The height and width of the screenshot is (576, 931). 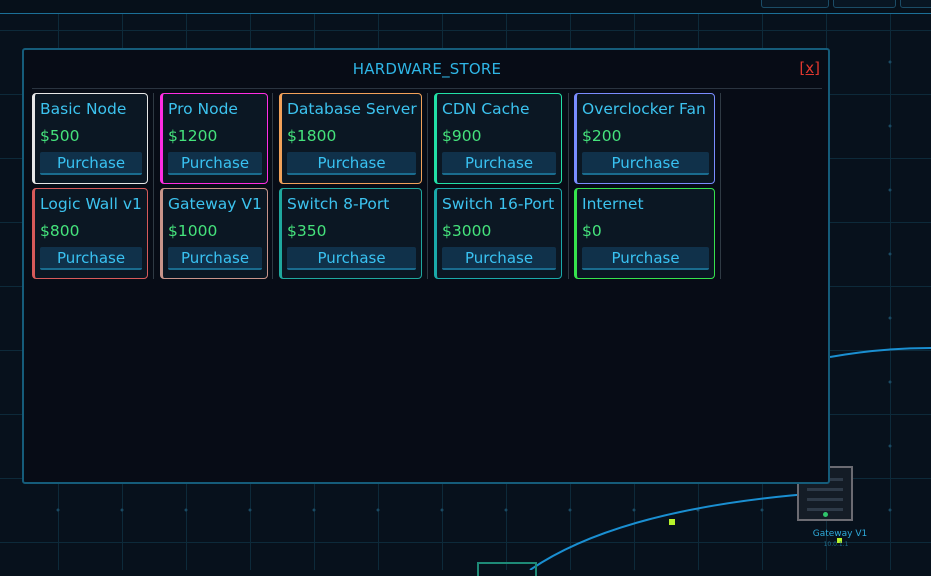 I want to click on gateway-node-label: Gateway V1, so click(x=840, y=534).